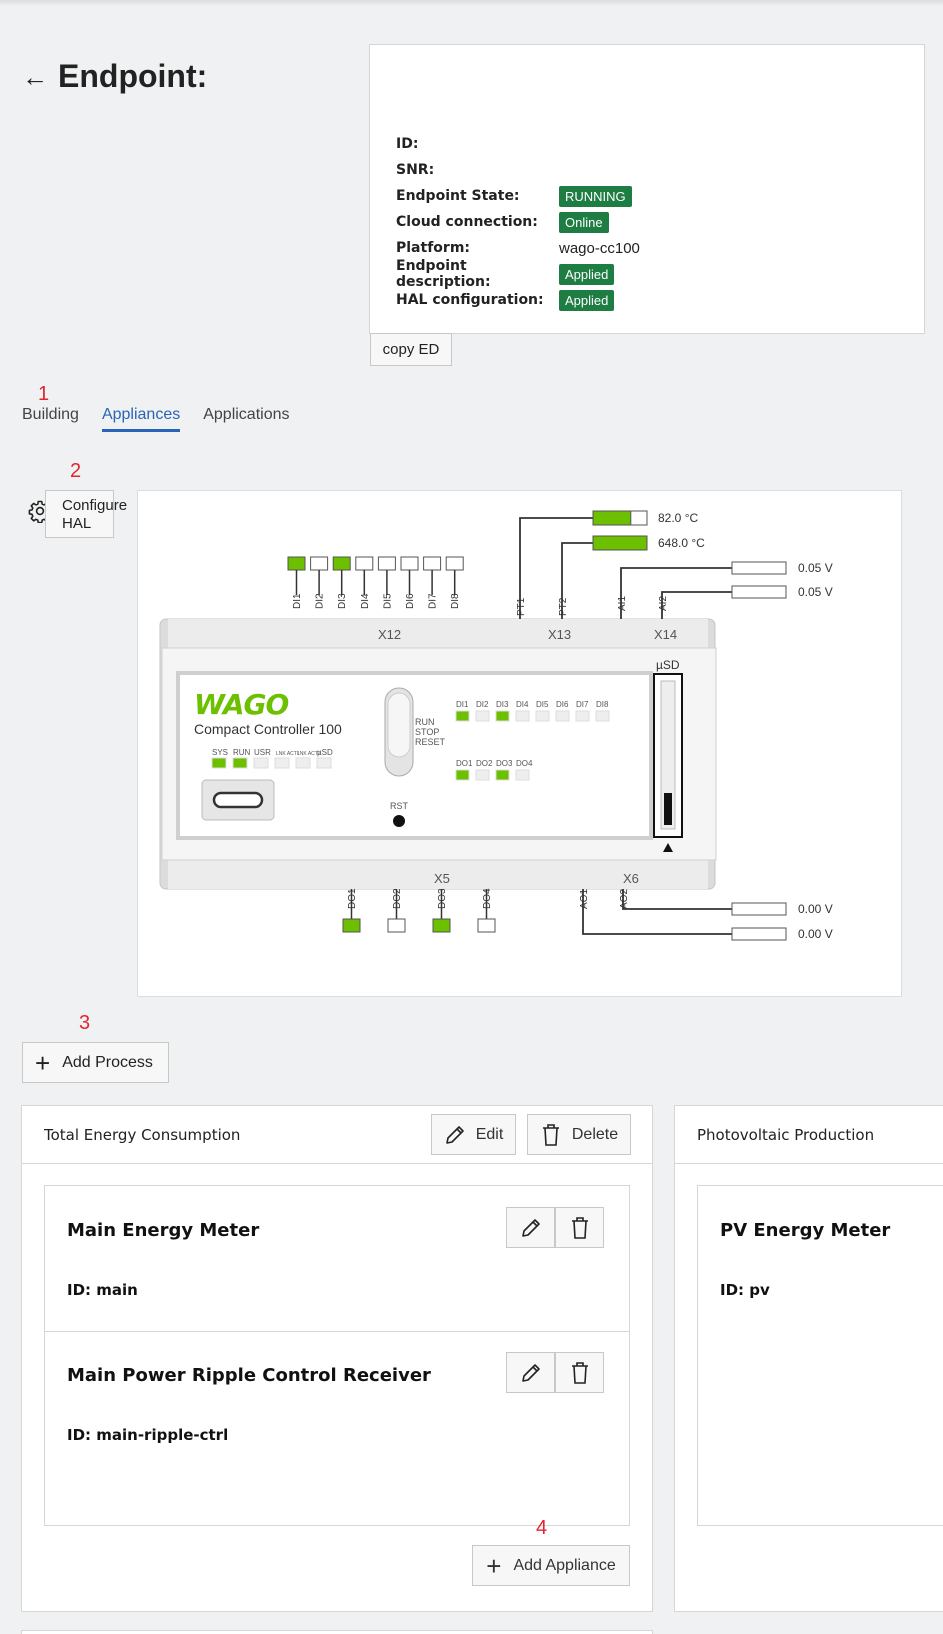 The height and width of the screenshot is (1634, 943). Describe the element at coordinates (458, 196) in the screenshot. I see `info-label: Endpoint State:` at that location.